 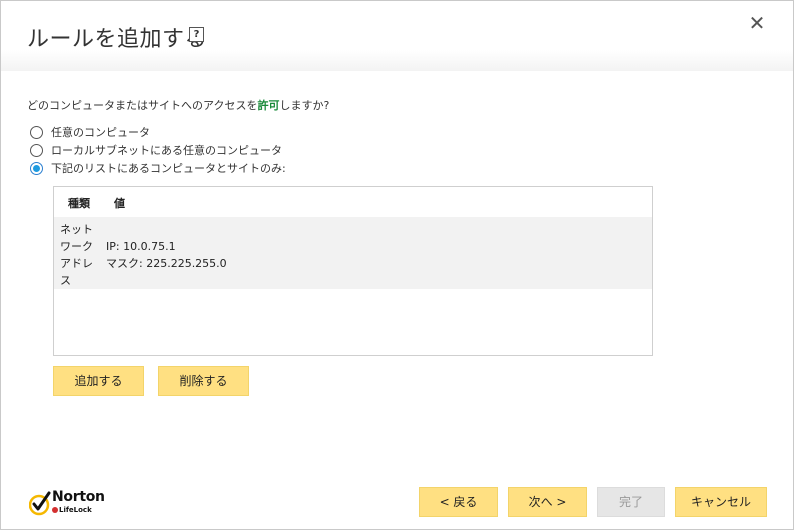 I want to click on question-suffix: しますか?, so click(x=304, y=105).